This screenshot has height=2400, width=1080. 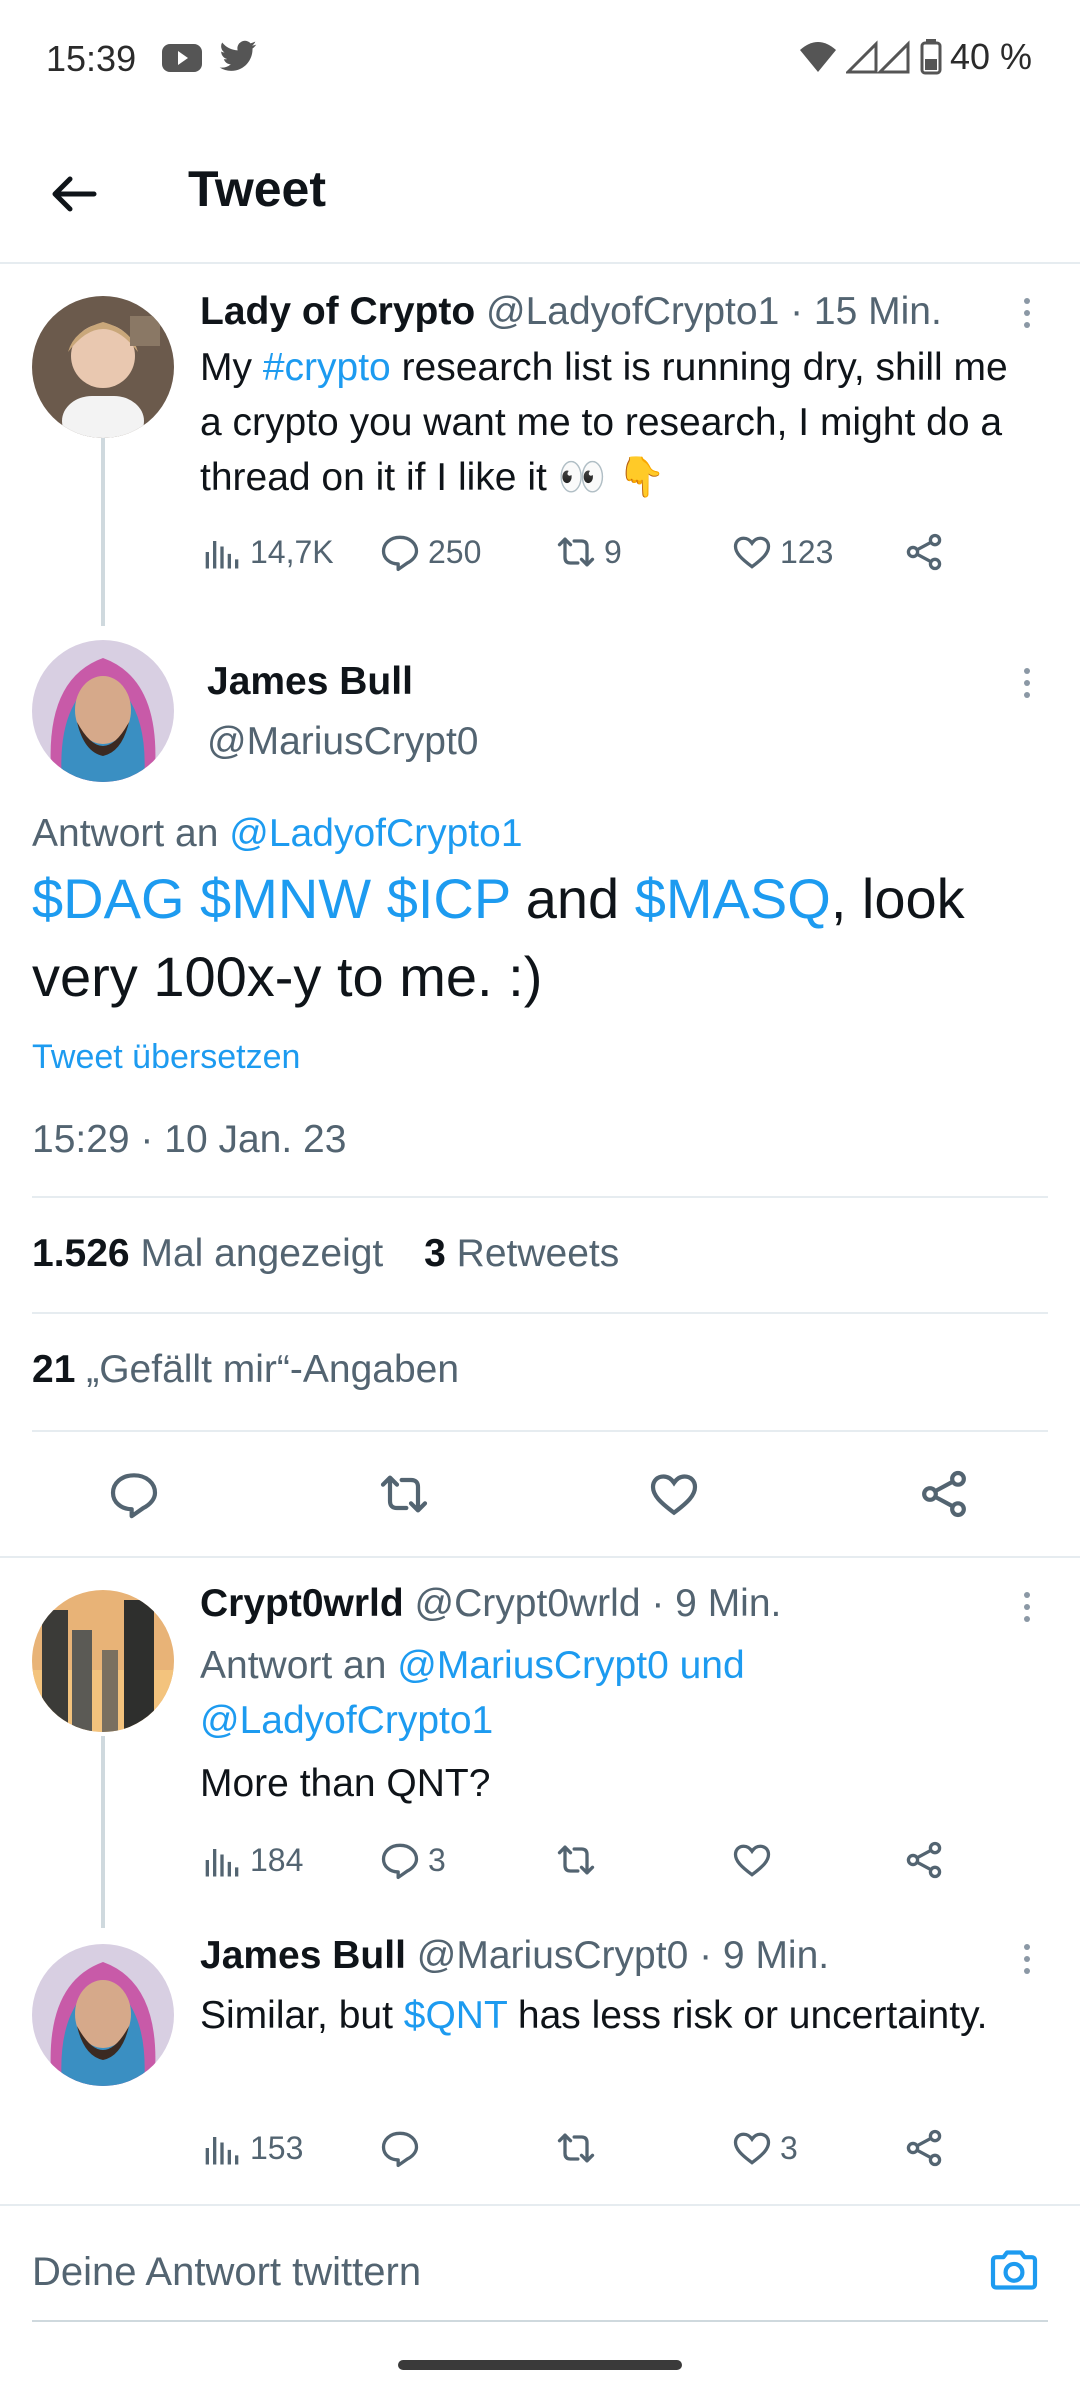 I want to click on reply-context: Antwort an @LadyofCrypto1, so click(x=277, y=834).